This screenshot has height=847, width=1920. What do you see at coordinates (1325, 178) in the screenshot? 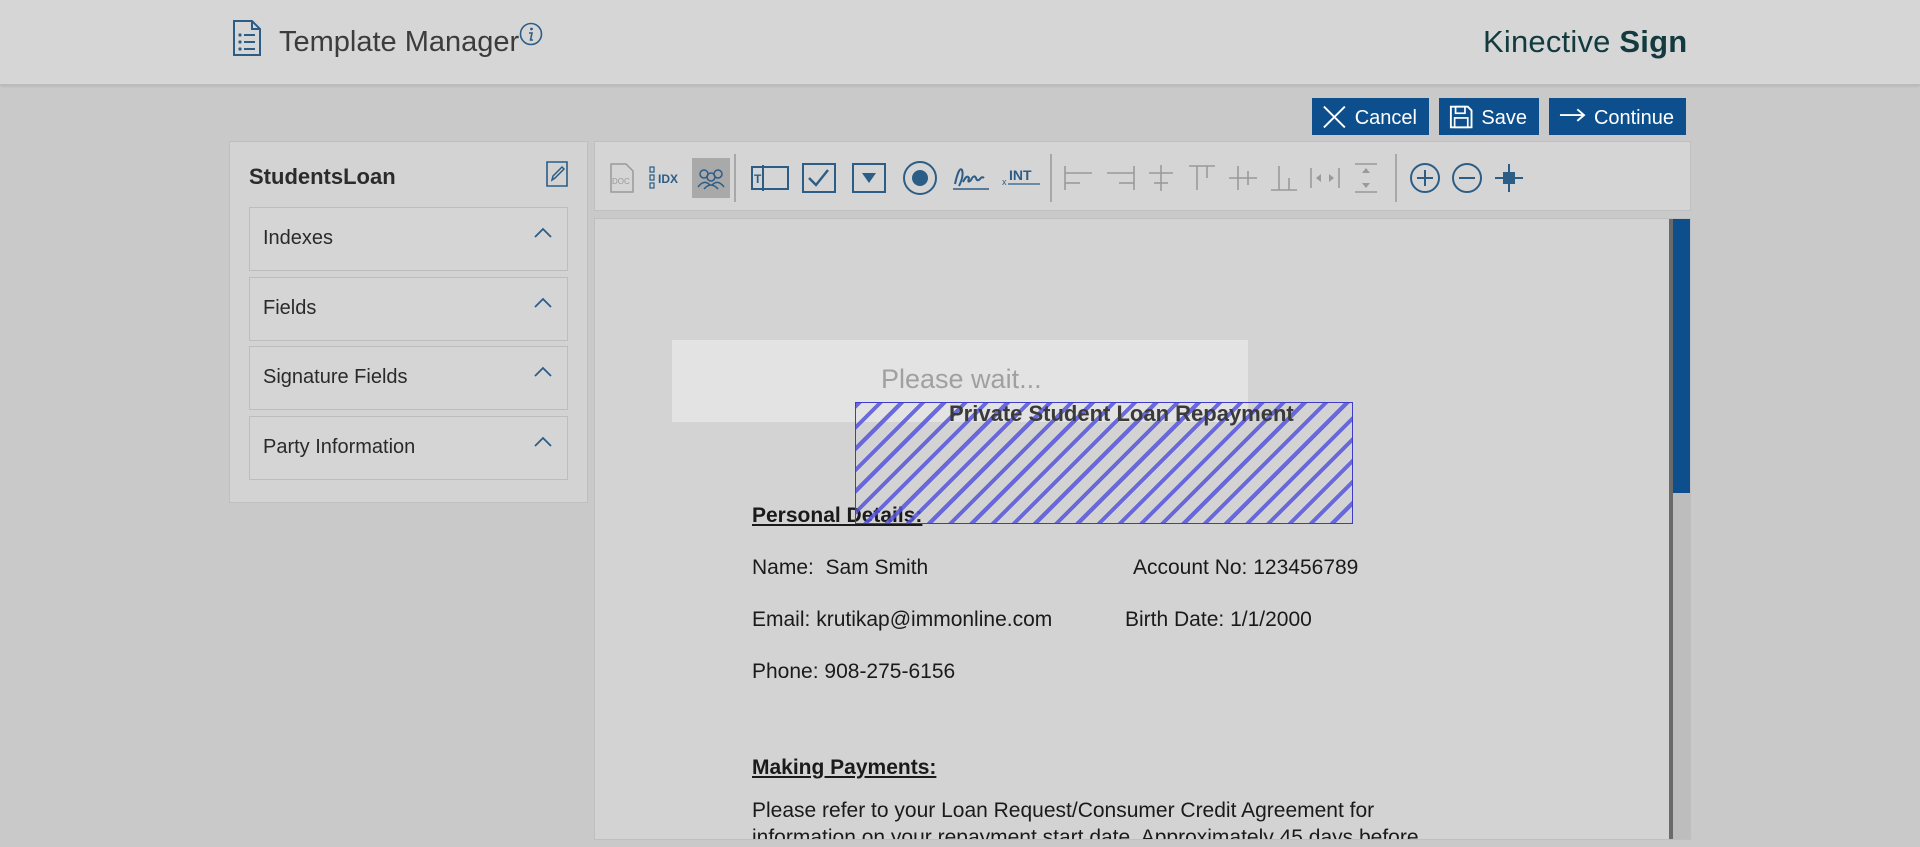
I see `distribute-horizontal-icon` at bounding box center [1325, 178].